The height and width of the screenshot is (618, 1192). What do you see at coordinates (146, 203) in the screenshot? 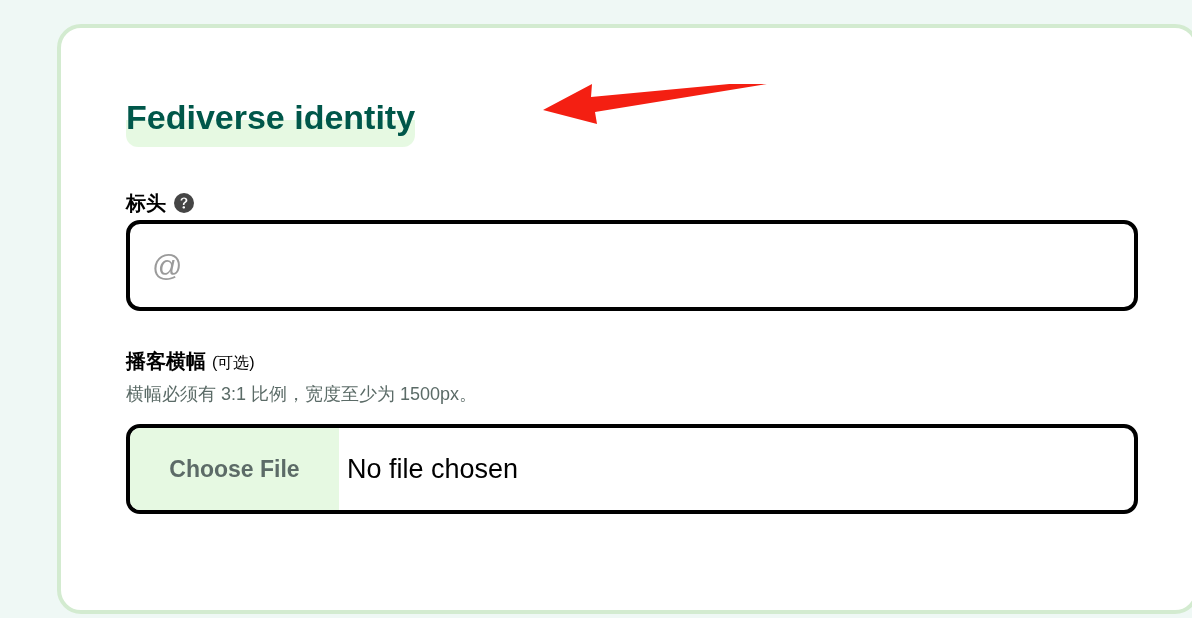
I see `field-label: 标头` at bounding box center [146, 203].